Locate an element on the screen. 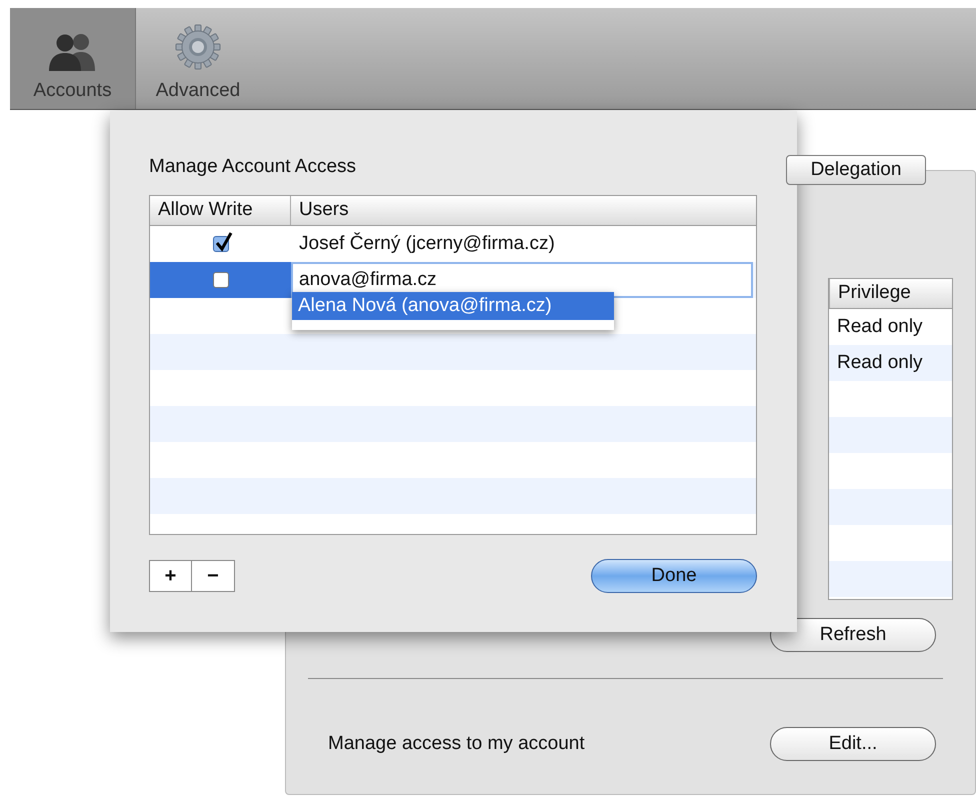 Image resolution: width=976 pixels, height=807 pixels. suggestion-item: Alena Nová (anova@firma.cz) is located at coordinates (453, 306).